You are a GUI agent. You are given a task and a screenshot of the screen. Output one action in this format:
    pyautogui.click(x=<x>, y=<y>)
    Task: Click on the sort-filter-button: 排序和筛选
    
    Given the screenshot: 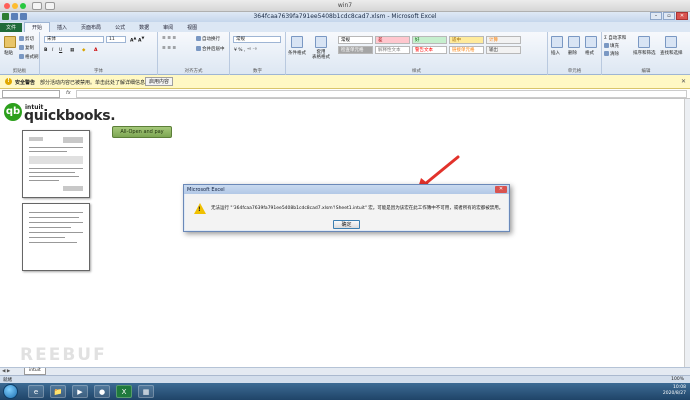 What is the action you would take?
    pyautogui.click(x=644, y=53)
    